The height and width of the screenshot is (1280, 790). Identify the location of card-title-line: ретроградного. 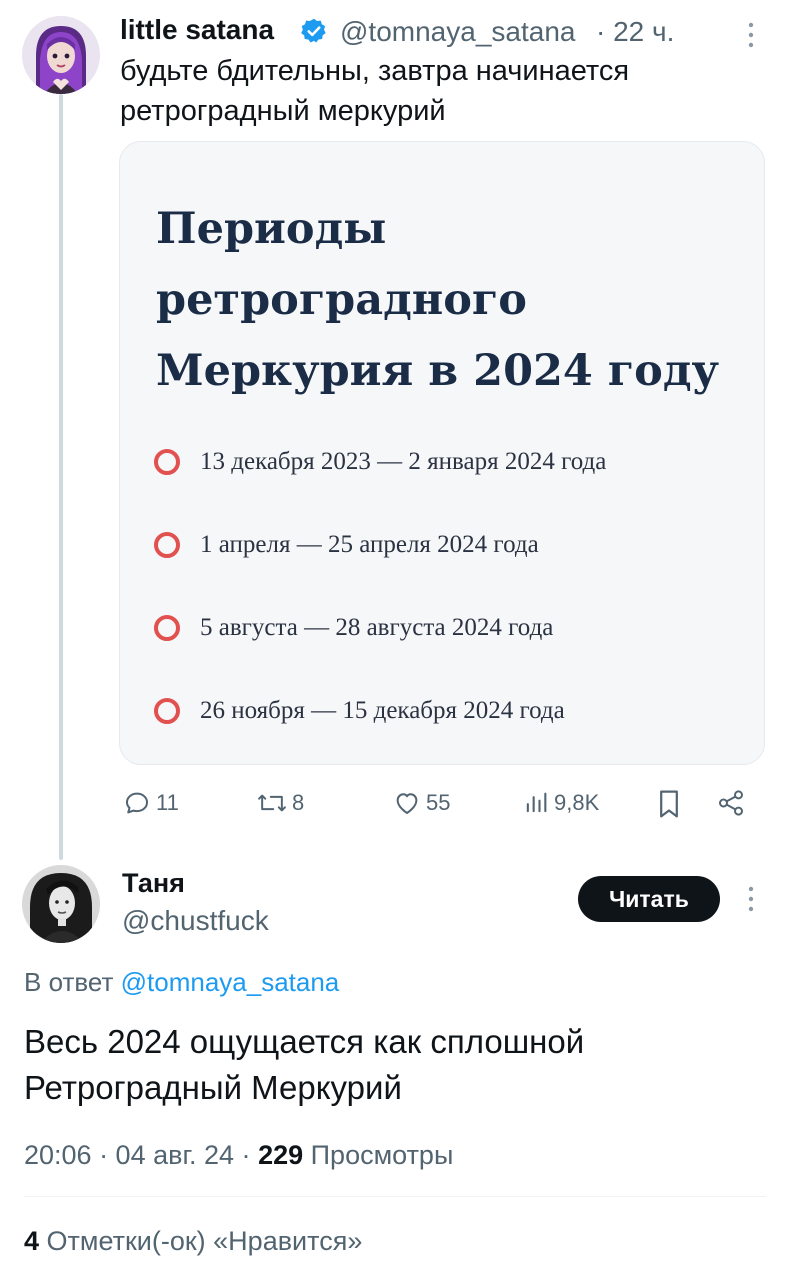
(341, 300).